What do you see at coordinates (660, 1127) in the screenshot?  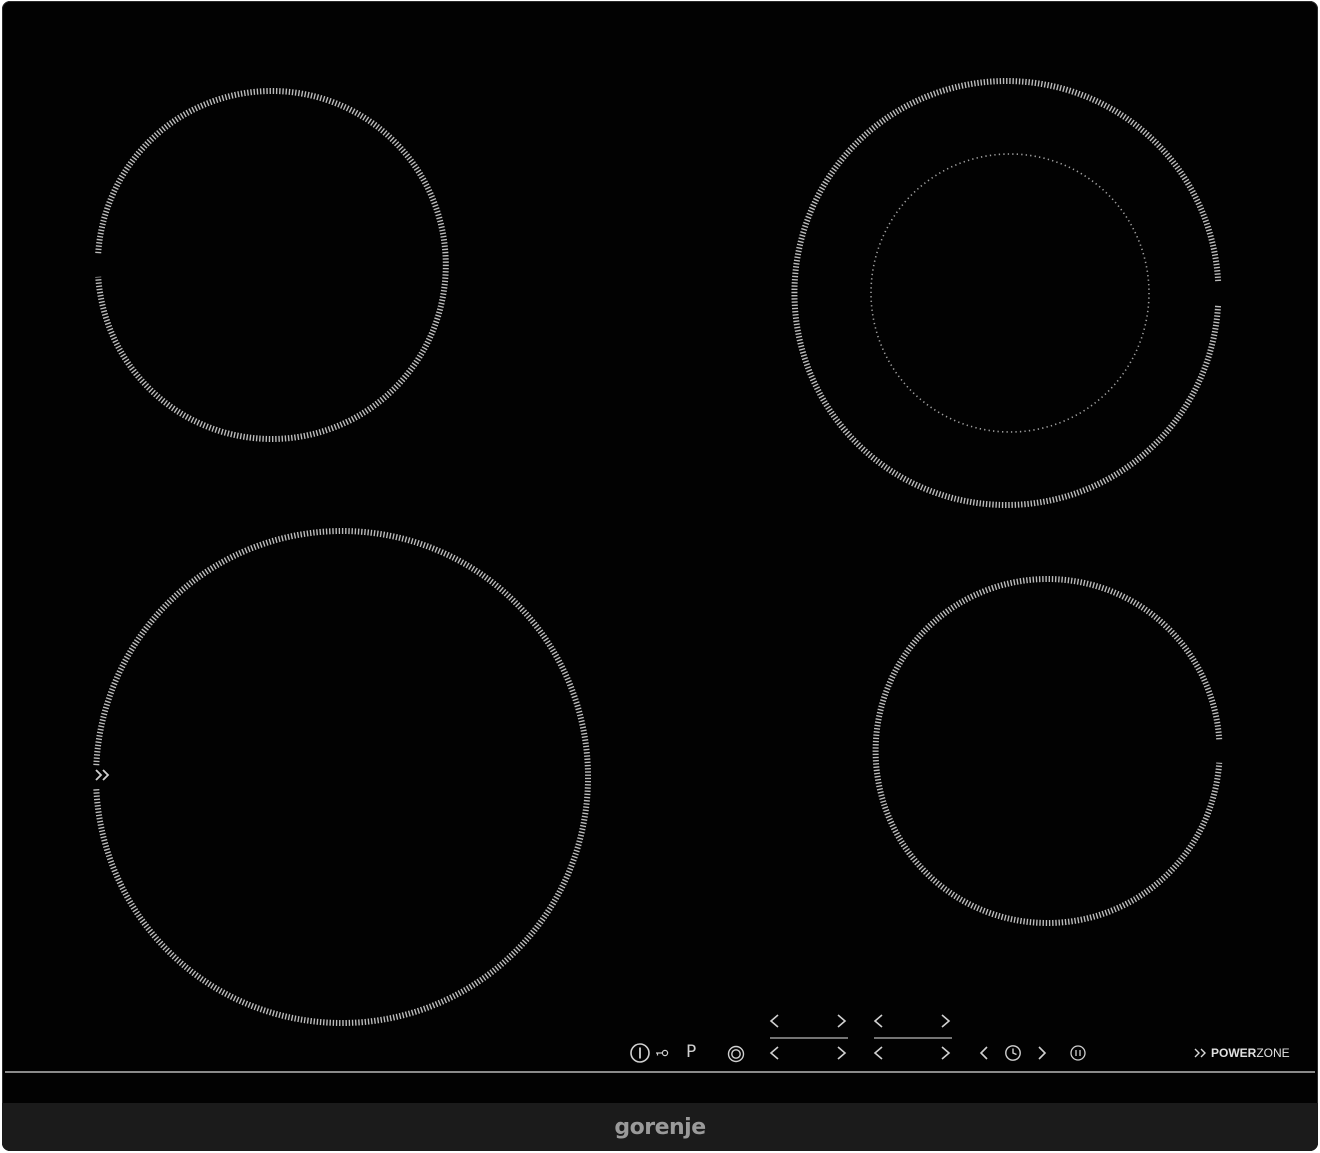 I see `brand-logo: gorenje` at bounding box center [660, 1127].